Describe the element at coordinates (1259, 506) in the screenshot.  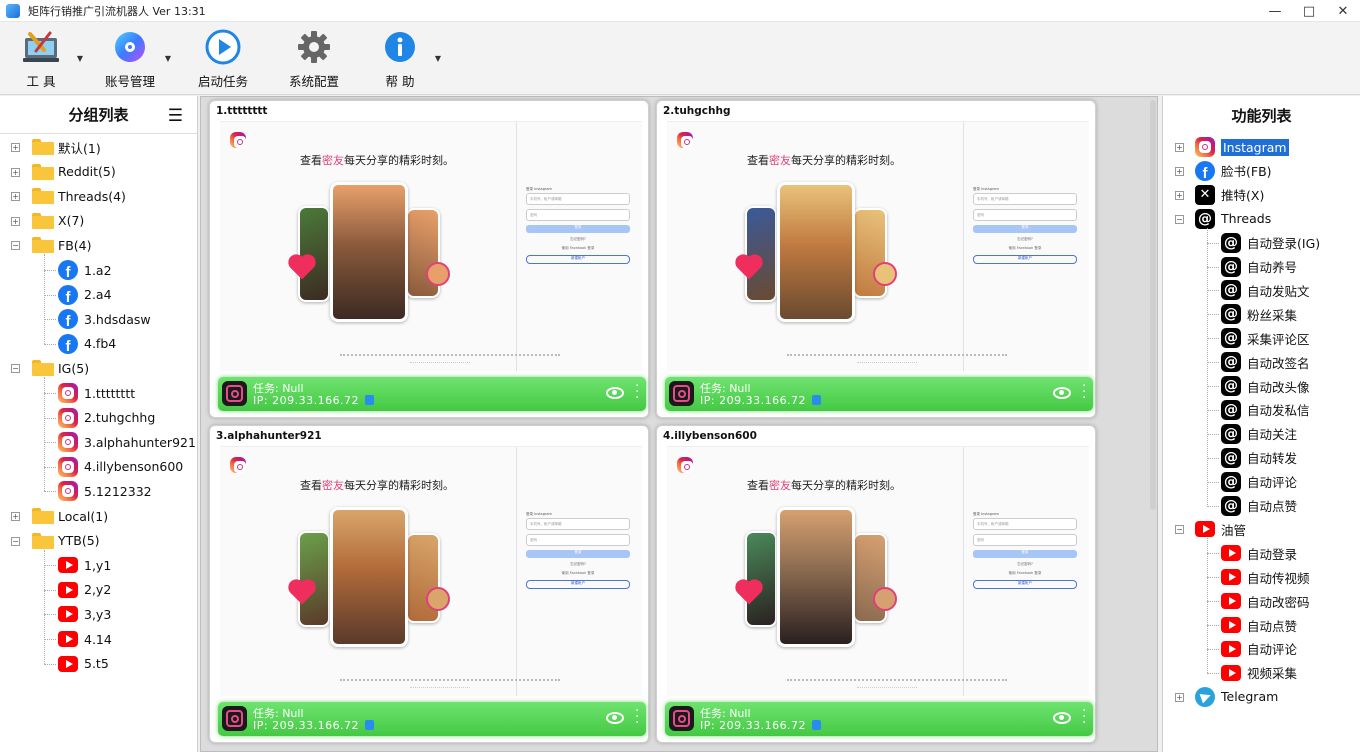
I see `function-tree-item: @ 自动点赞` at that location.